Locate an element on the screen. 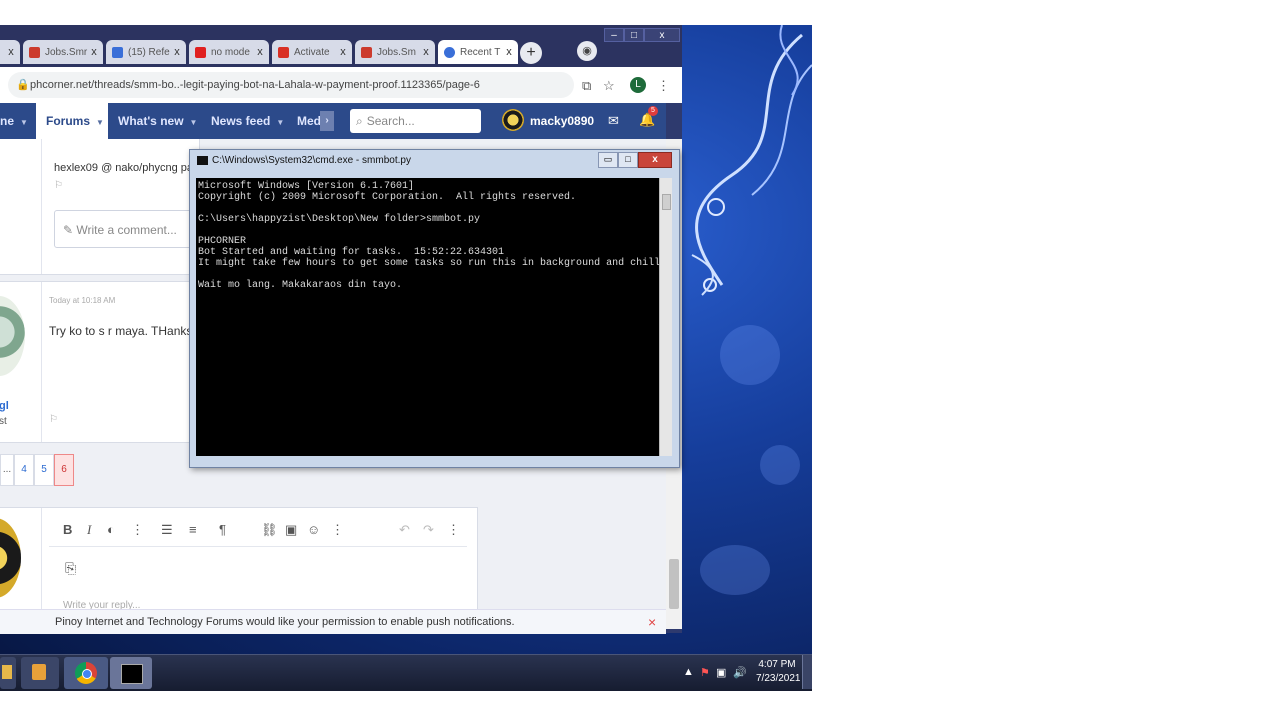 This screenshot has width=1280, height=720. maximize-button: □ is located at coordinates (634, 35).